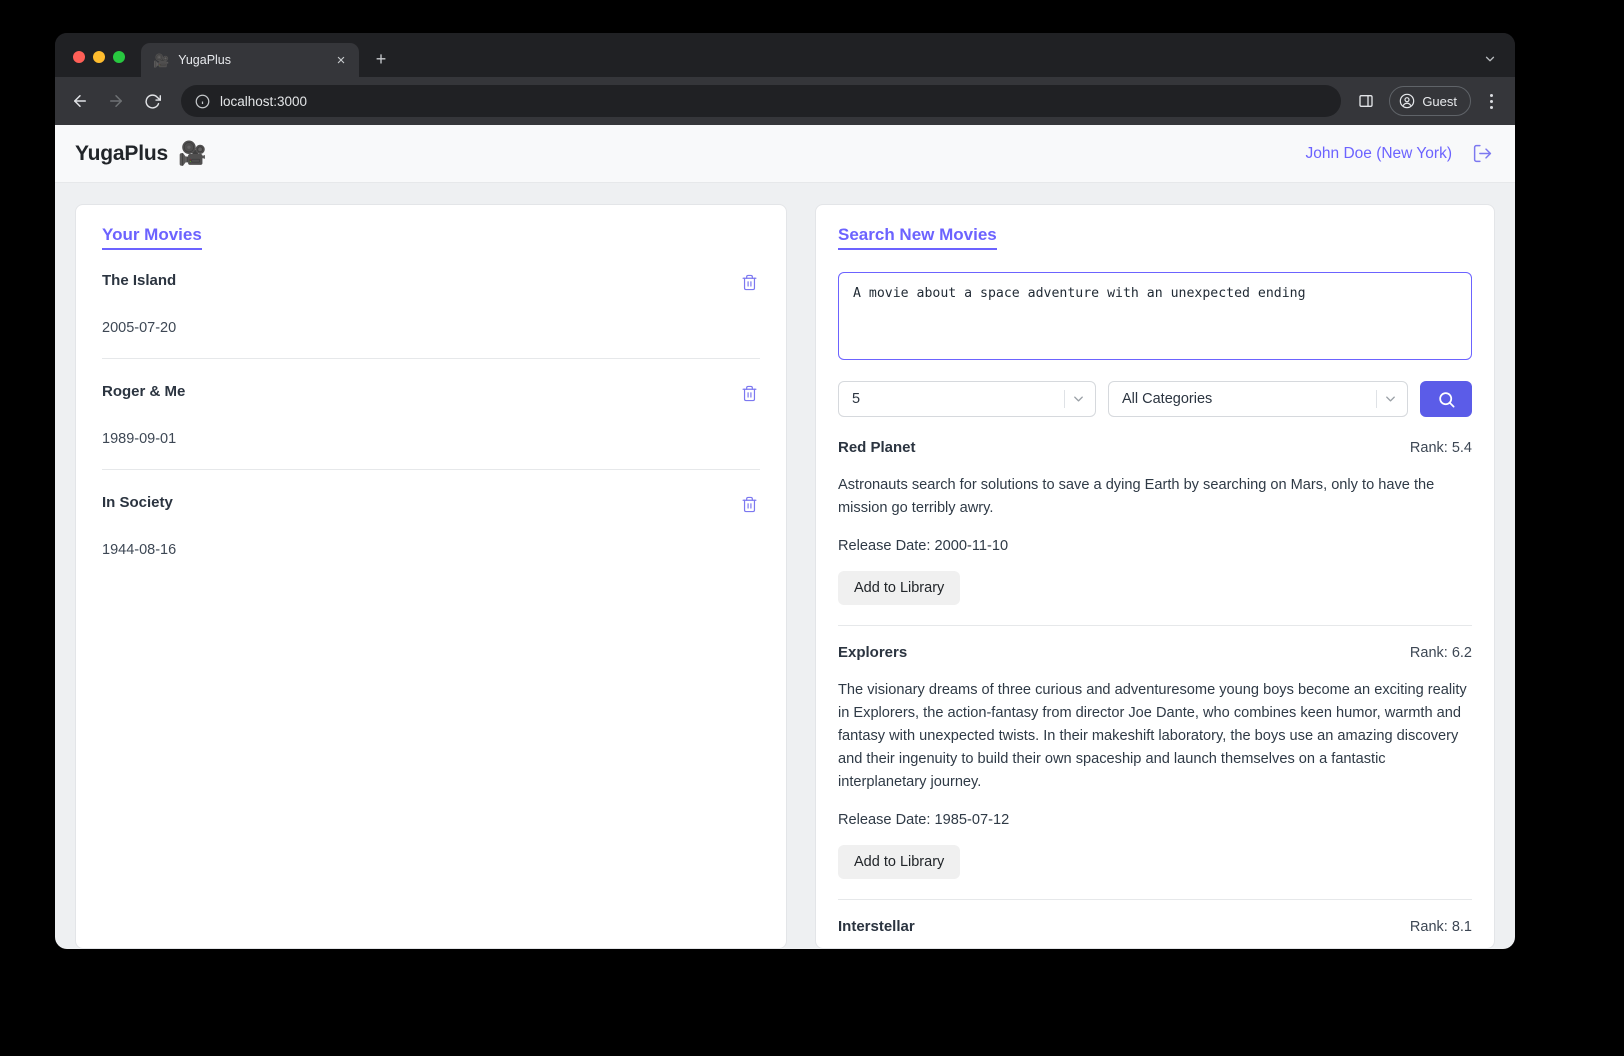 Image resolution: width=1624 pixels, height=1056 pixels. What do you see at coordinates (139, 280) in the screenshot?
I see `movie-title: The Island` at bounding box center [139, 280].